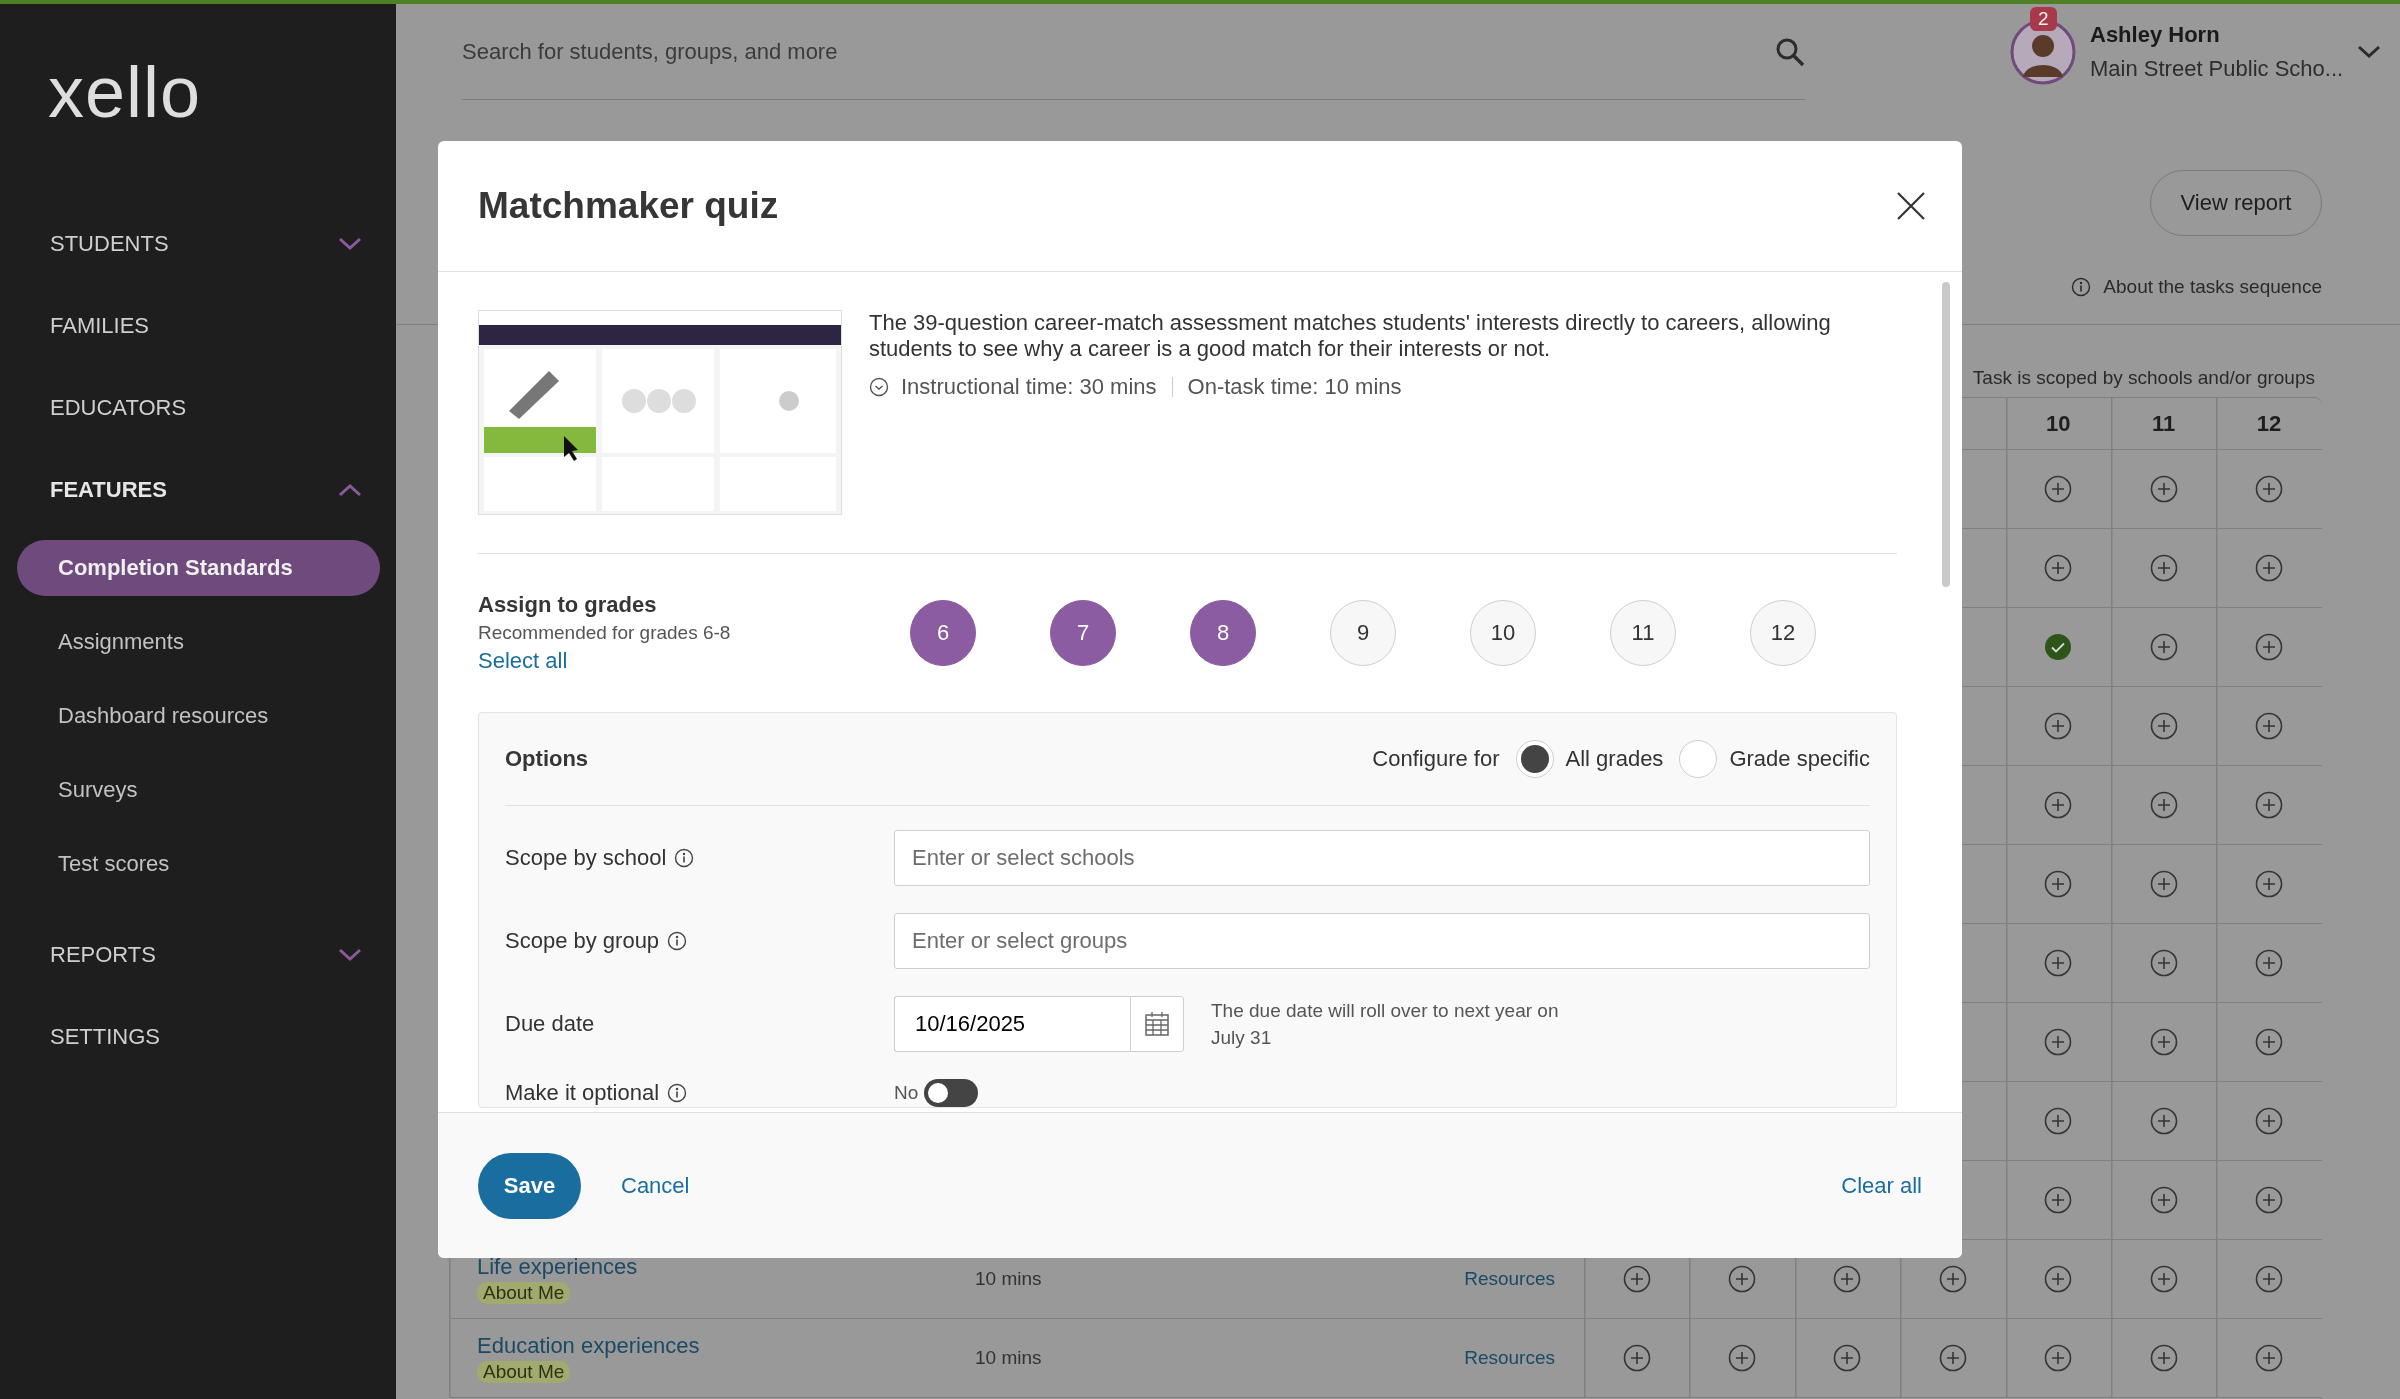 The image size is (2400, 1399). I want to click on nav-item: FEATURES, so click(198, 490).